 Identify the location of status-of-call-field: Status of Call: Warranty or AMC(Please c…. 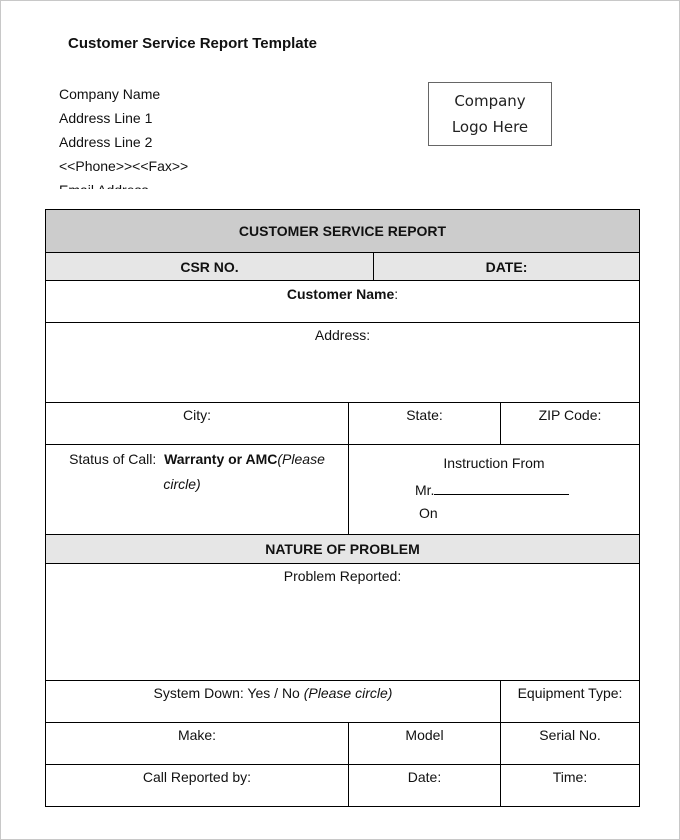
(197, 489).